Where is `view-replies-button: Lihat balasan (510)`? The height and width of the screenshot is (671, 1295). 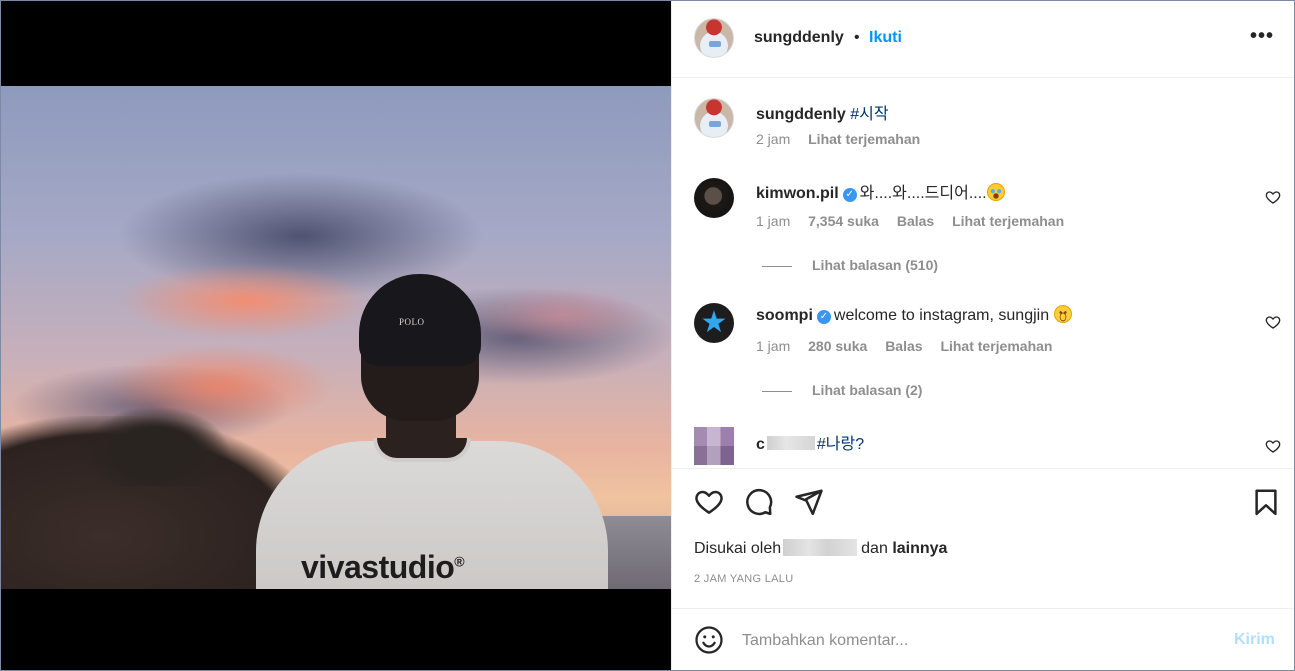
view-replies-button: Lihat balasan (510) is located at coordinates (850, 265).